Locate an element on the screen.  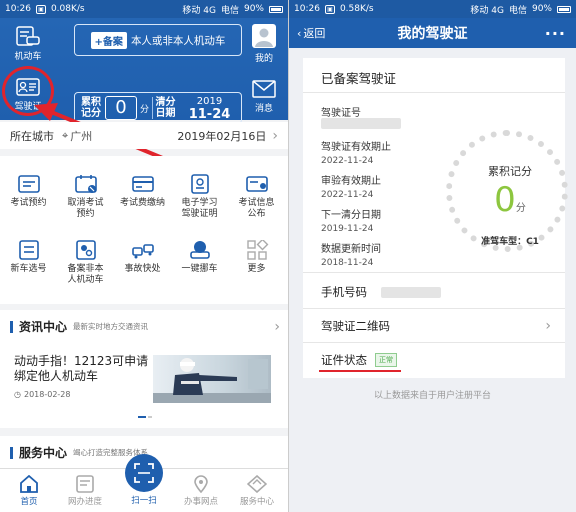
data-source-note: 以上数据来自于用户注册平台 is located at coordinates (432, 396).